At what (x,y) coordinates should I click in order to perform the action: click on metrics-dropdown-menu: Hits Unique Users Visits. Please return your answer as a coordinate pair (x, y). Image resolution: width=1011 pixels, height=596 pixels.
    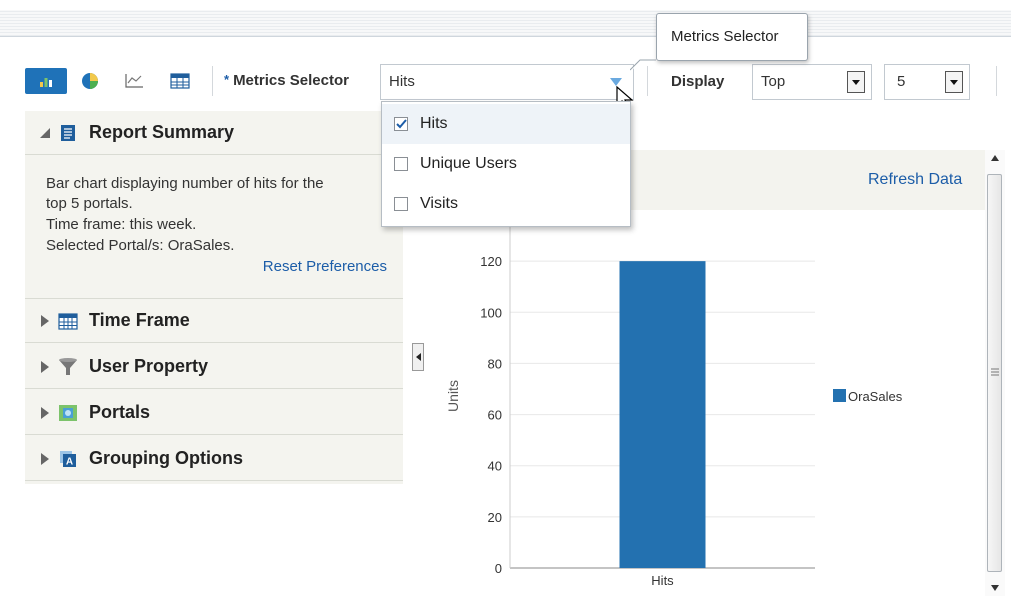
    Looking at the image, I should click on (506, 164).